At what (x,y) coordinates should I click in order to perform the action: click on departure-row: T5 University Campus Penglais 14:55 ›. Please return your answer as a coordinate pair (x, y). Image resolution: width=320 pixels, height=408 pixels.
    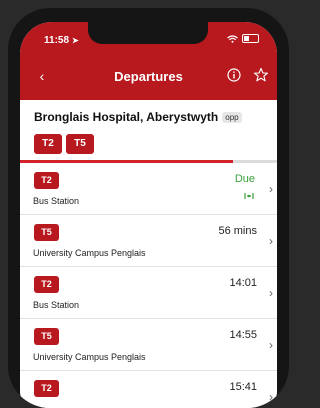
    Looking at the image, I should click on (148, 345).